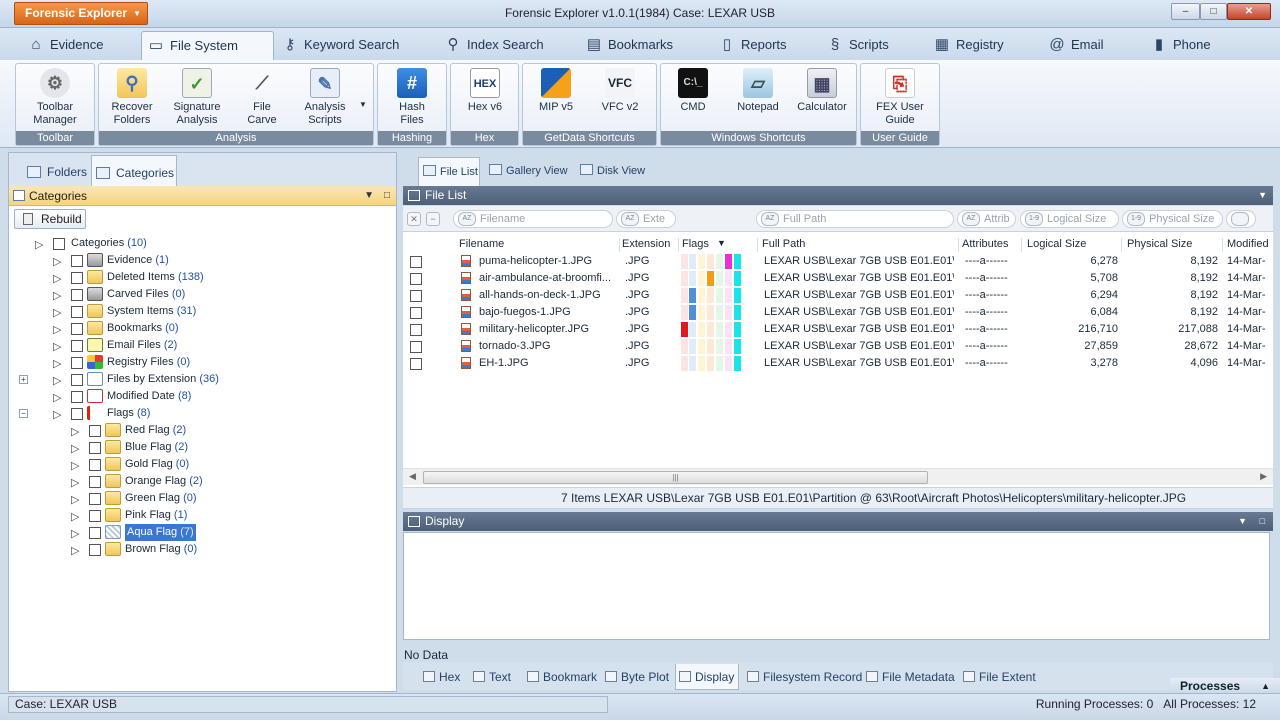 The image size is (1280, 720). What do you see at coordinates (910, 677) in the screenshot?
I see `tab-file-metadata: File Metadata` at bounding box center [910, 677].